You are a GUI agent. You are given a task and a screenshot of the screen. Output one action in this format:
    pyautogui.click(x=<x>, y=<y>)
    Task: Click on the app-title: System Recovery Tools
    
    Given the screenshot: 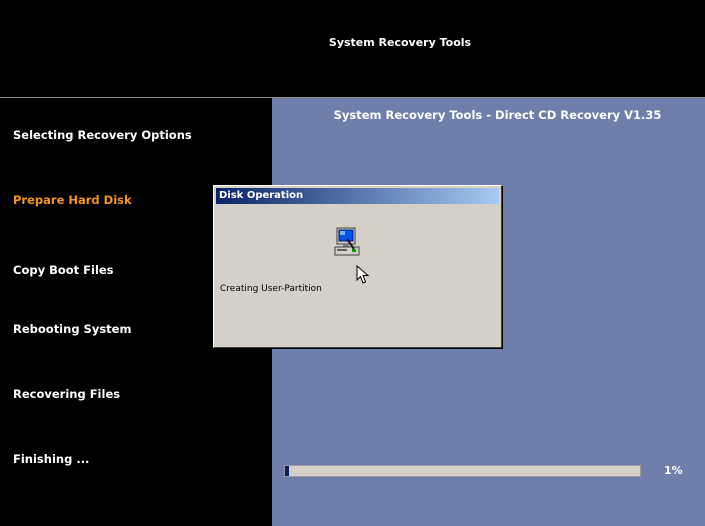 What is the action you would take?
    pyautogui.click(x=400, y=42)
    